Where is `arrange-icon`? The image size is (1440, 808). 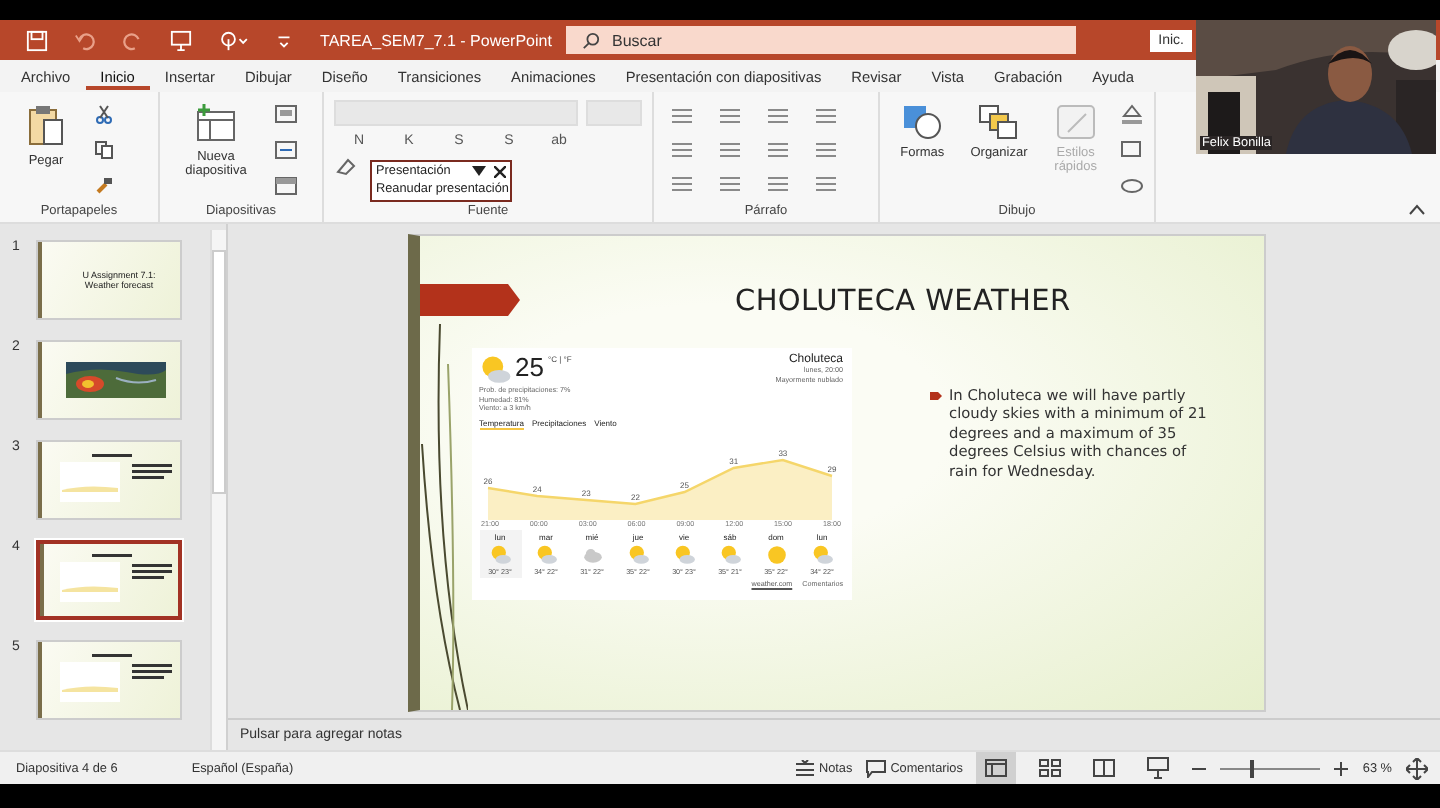
arrange-icon is located at coordinates (998, 122).